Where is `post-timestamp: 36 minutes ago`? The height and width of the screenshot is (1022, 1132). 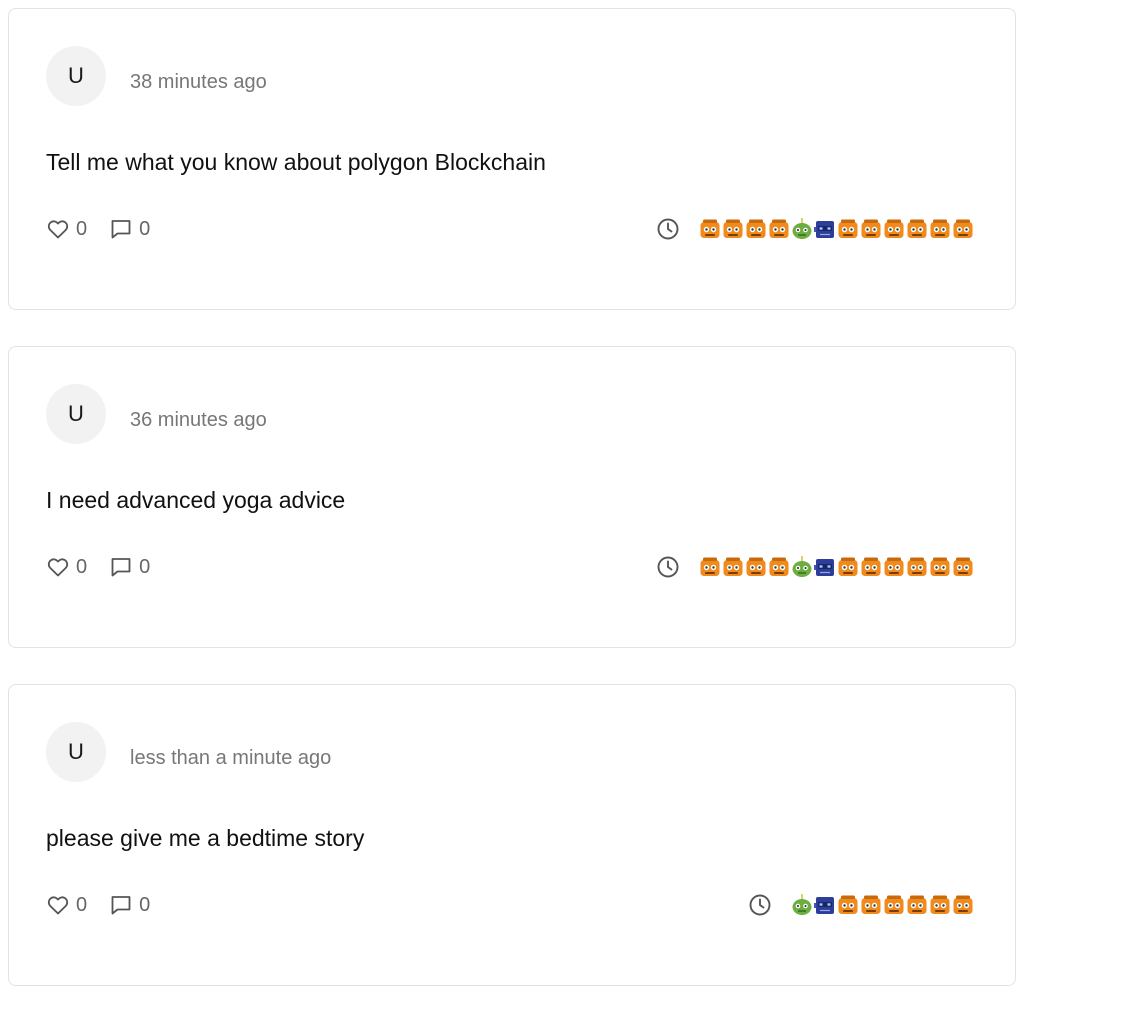
post-timestamp: 36 minutes ago is located at coordinates (198, 420).